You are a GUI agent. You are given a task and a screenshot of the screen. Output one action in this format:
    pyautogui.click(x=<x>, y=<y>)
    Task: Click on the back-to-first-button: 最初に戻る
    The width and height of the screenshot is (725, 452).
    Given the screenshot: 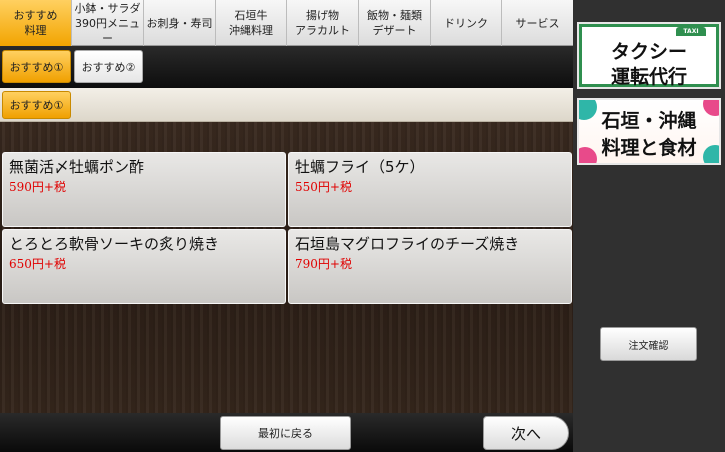 What is the action you would take?
    pyautogui.click(x=285, y=433)
    